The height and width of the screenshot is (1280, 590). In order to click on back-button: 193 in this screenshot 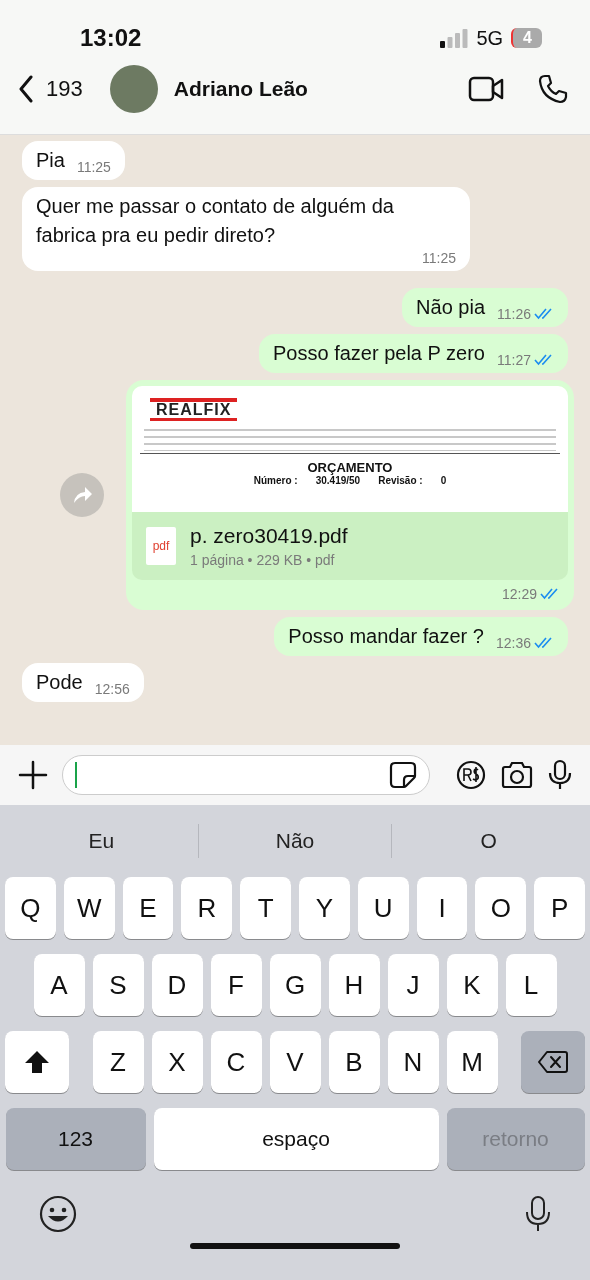, I will do `click(50, 89)`.